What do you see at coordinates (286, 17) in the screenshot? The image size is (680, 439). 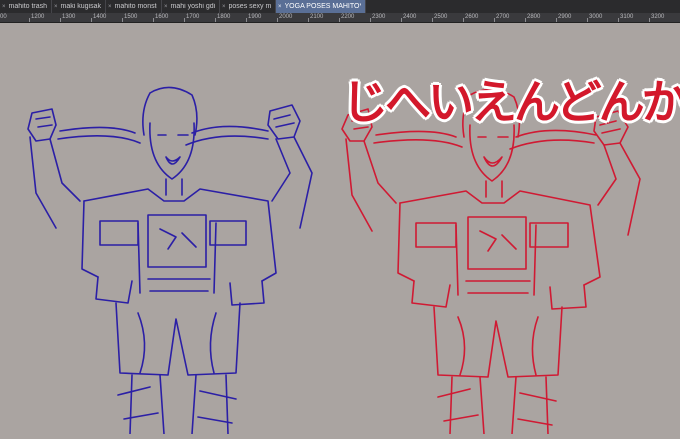 I see `ruler-label: 2000` at bounding box center [286, 17].